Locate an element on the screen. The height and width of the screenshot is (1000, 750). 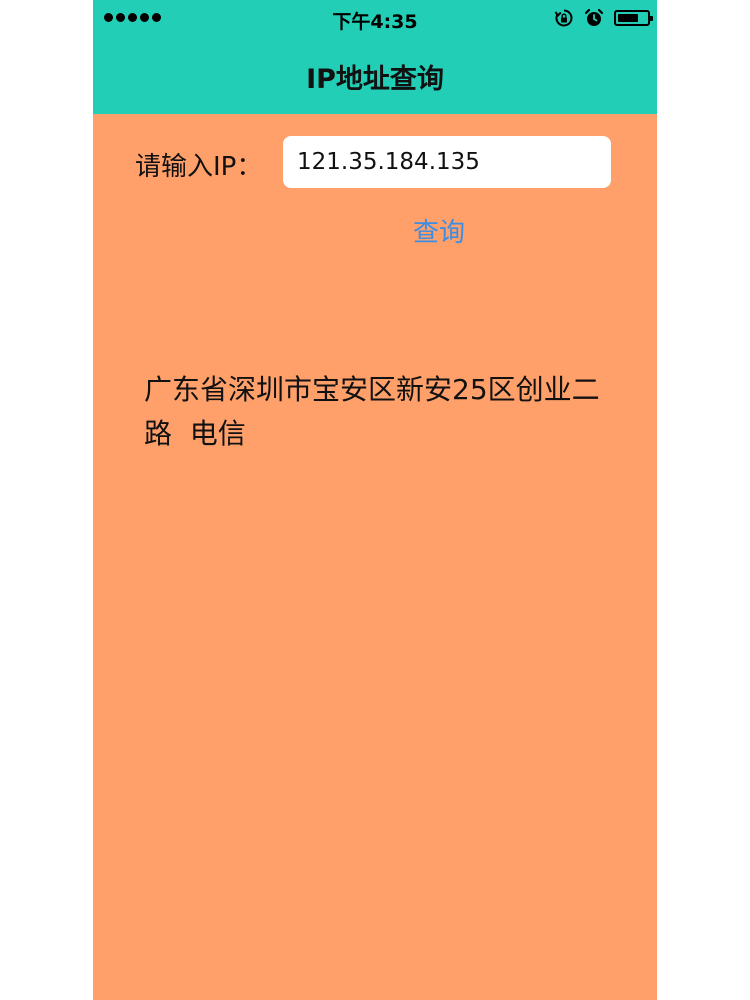
ip-input is located at coordinates (447, 162).